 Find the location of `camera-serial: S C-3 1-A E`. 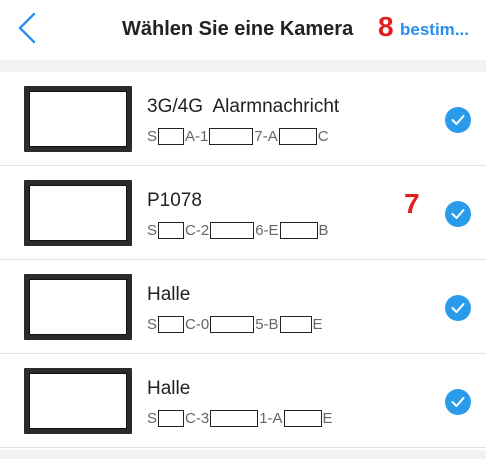

camera-serial: S C-3 1-A E is located at coordinates (240, 418).